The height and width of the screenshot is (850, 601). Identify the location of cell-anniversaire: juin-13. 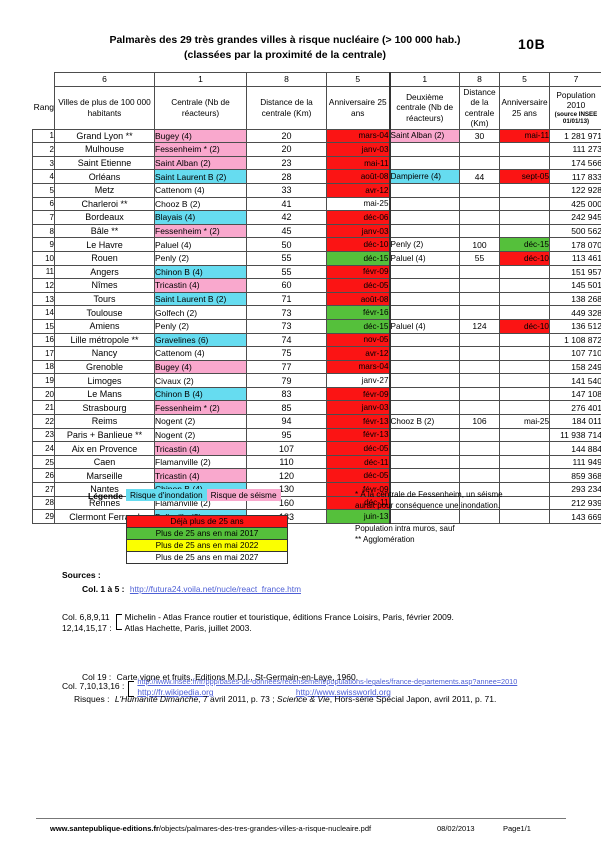
(358, 516).